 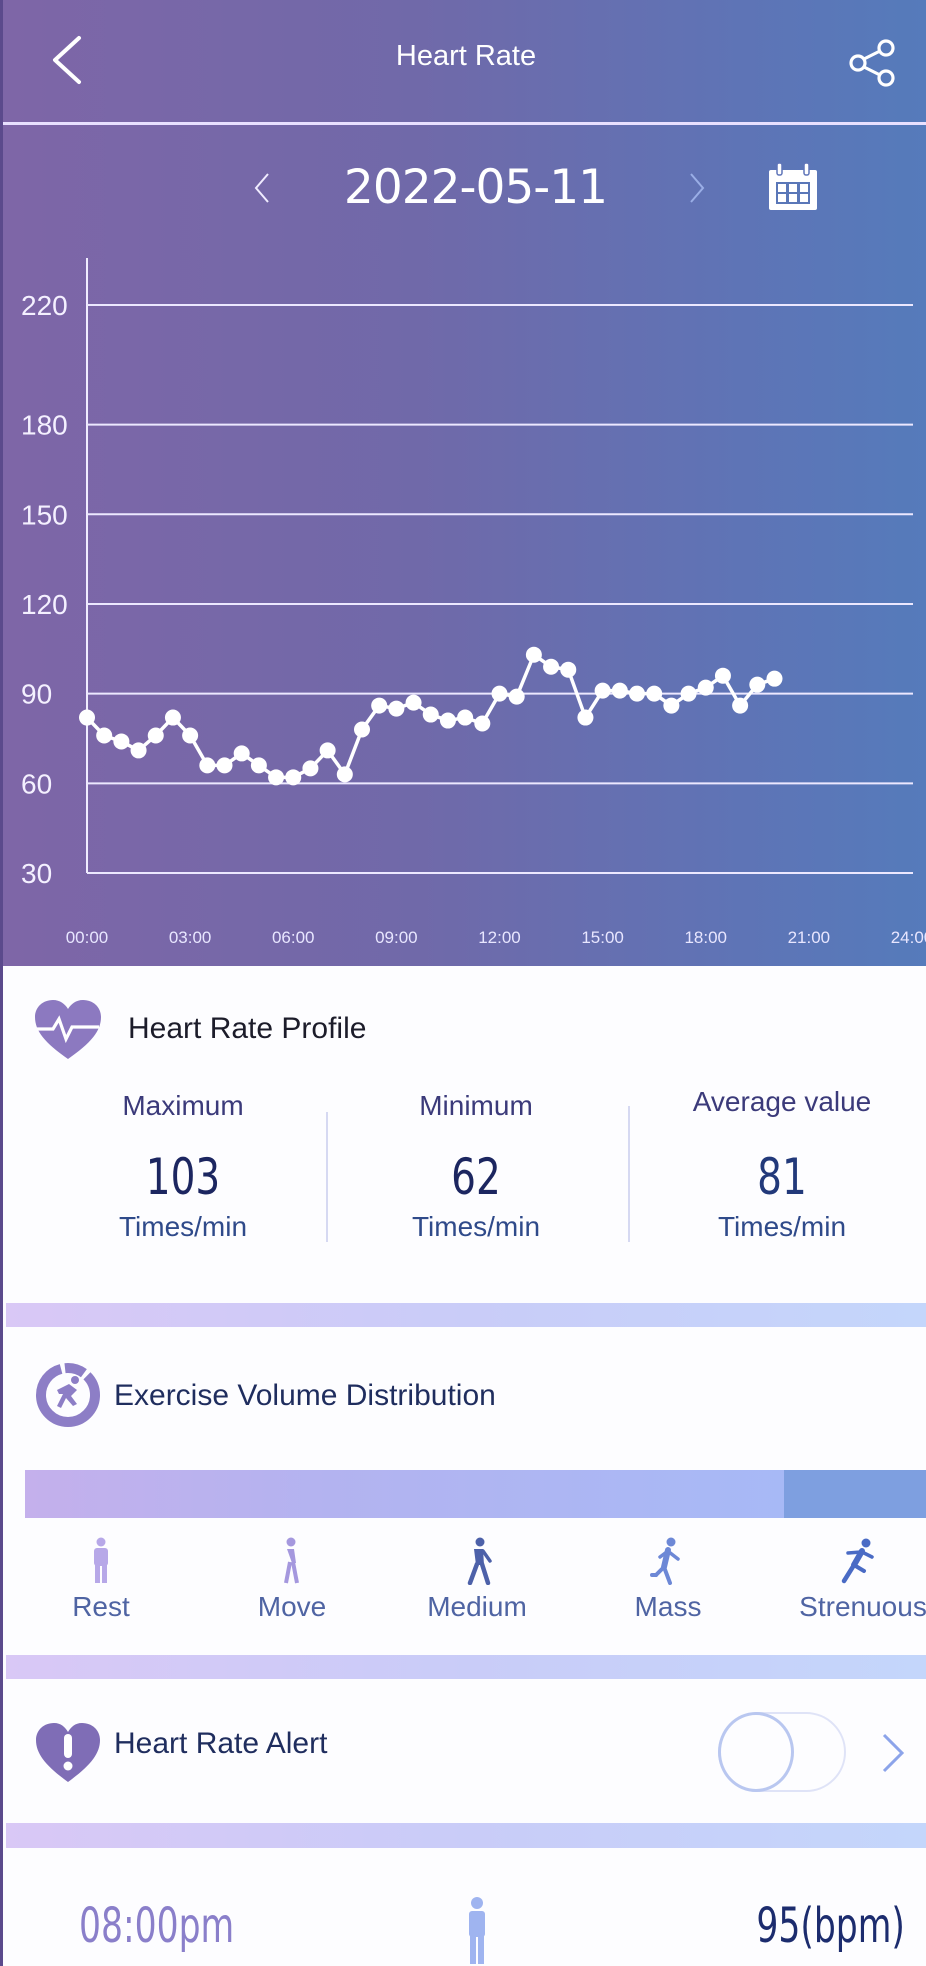 What do you see at coordinates (476, 1105) in the screenshot?
I see `minimum-label: Minimum` at bounding box center [476, 1105].